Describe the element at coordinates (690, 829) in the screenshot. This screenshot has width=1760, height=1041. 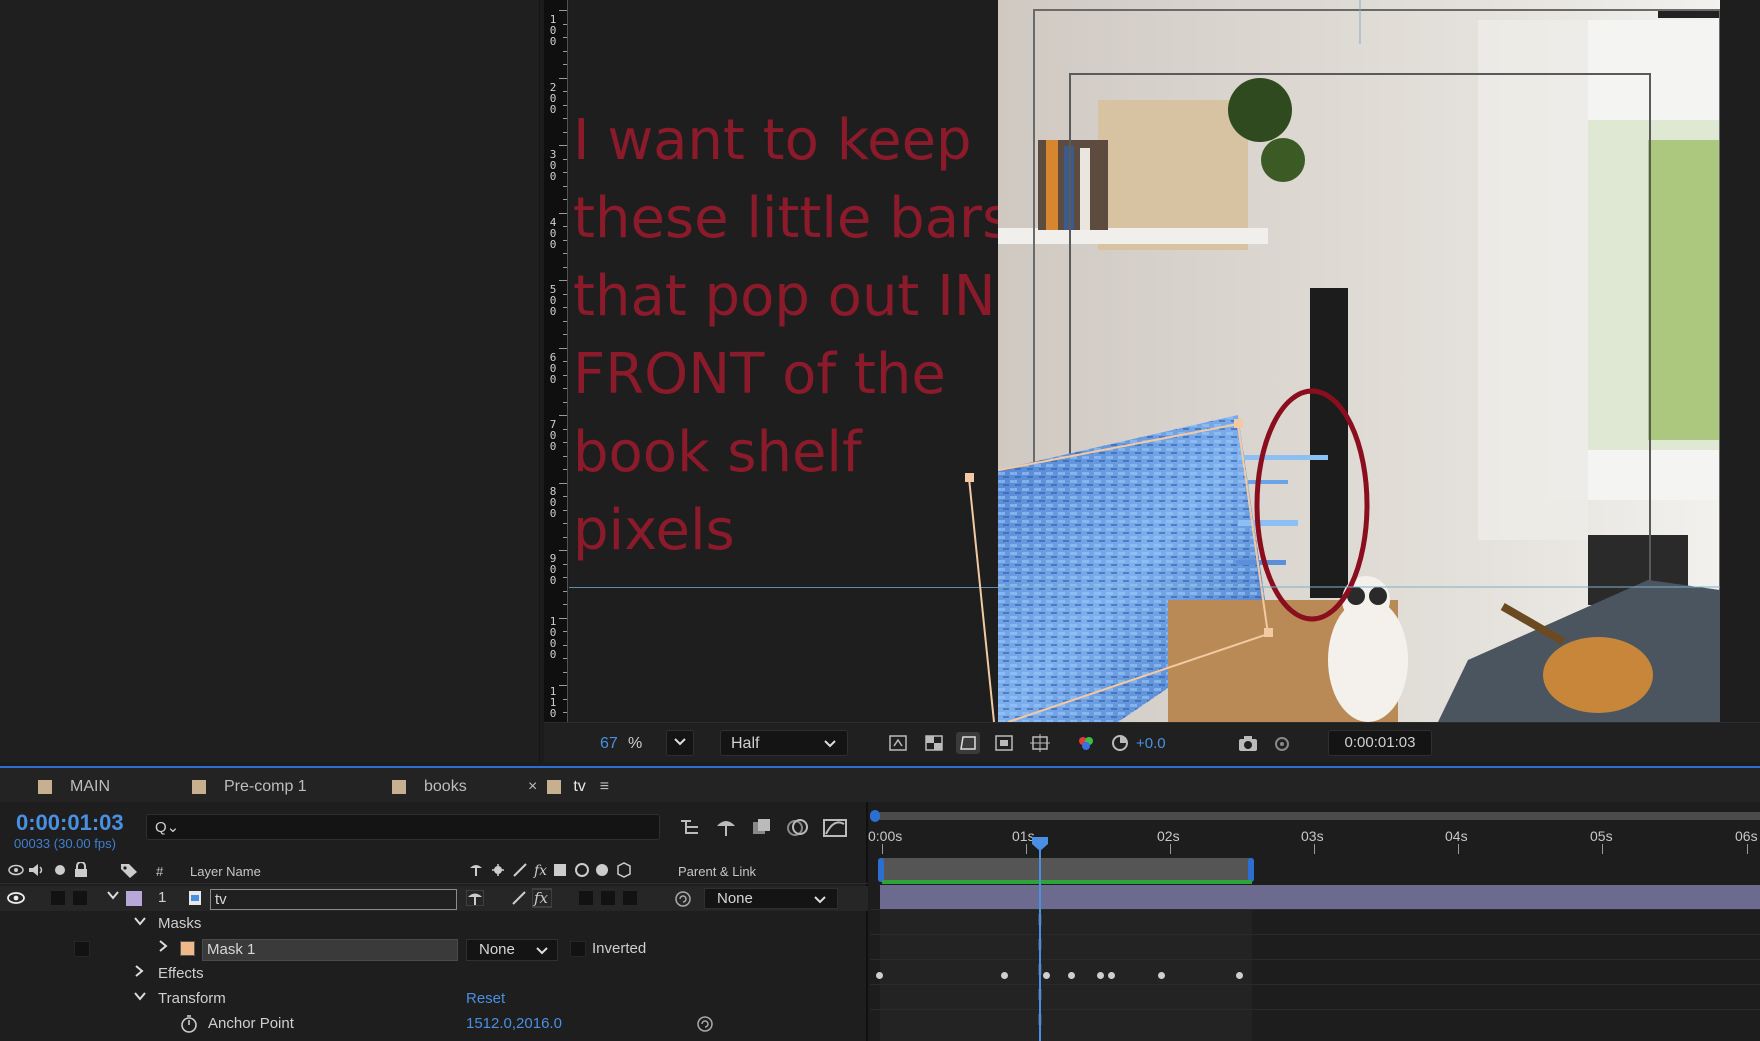
I see `comp-mini-flowchart-icon` at that location.